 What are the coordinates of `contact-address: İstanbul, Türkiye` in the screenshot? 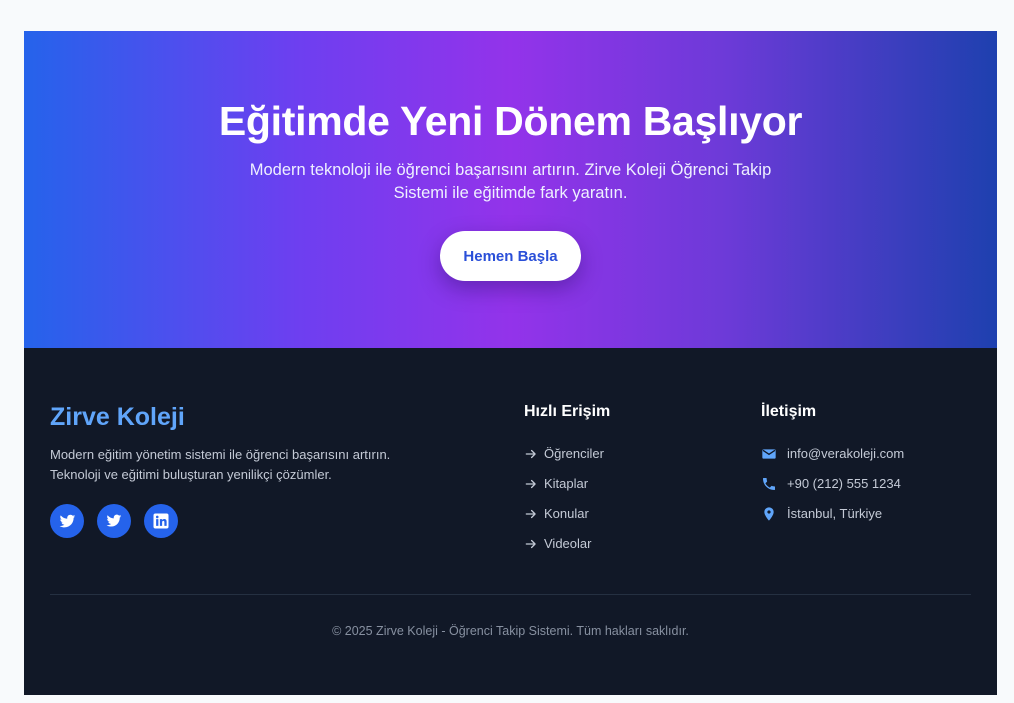 It's located at (832, 520).